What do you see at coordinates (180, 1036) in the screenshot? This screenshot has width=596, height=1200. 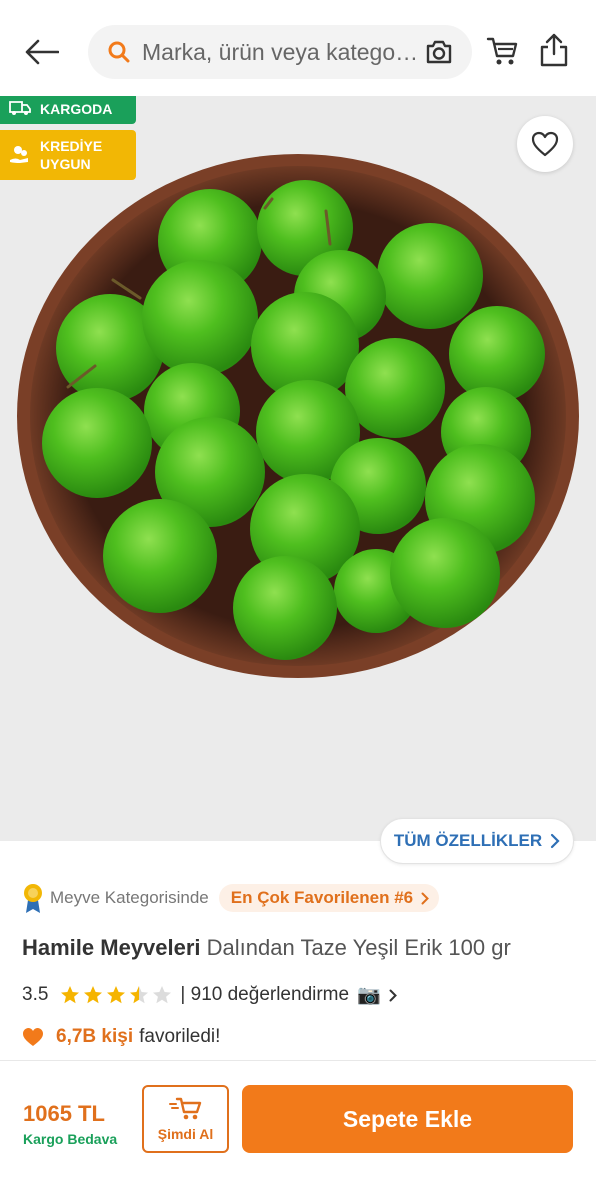 I see `favorite-suffix: favoriledi!` at bounding box center [180, 1036].